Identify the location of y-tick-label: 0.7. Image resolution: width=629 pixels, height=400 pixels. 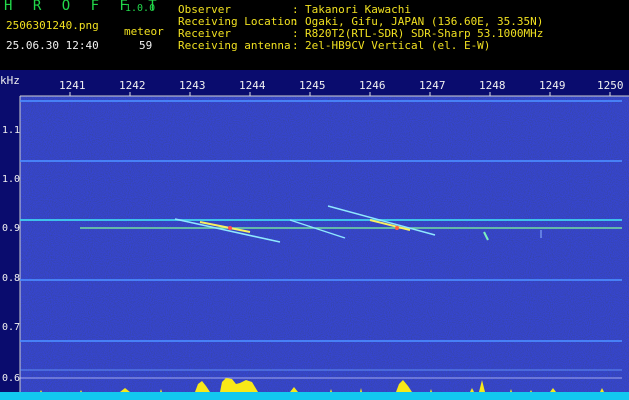
(11, 327).